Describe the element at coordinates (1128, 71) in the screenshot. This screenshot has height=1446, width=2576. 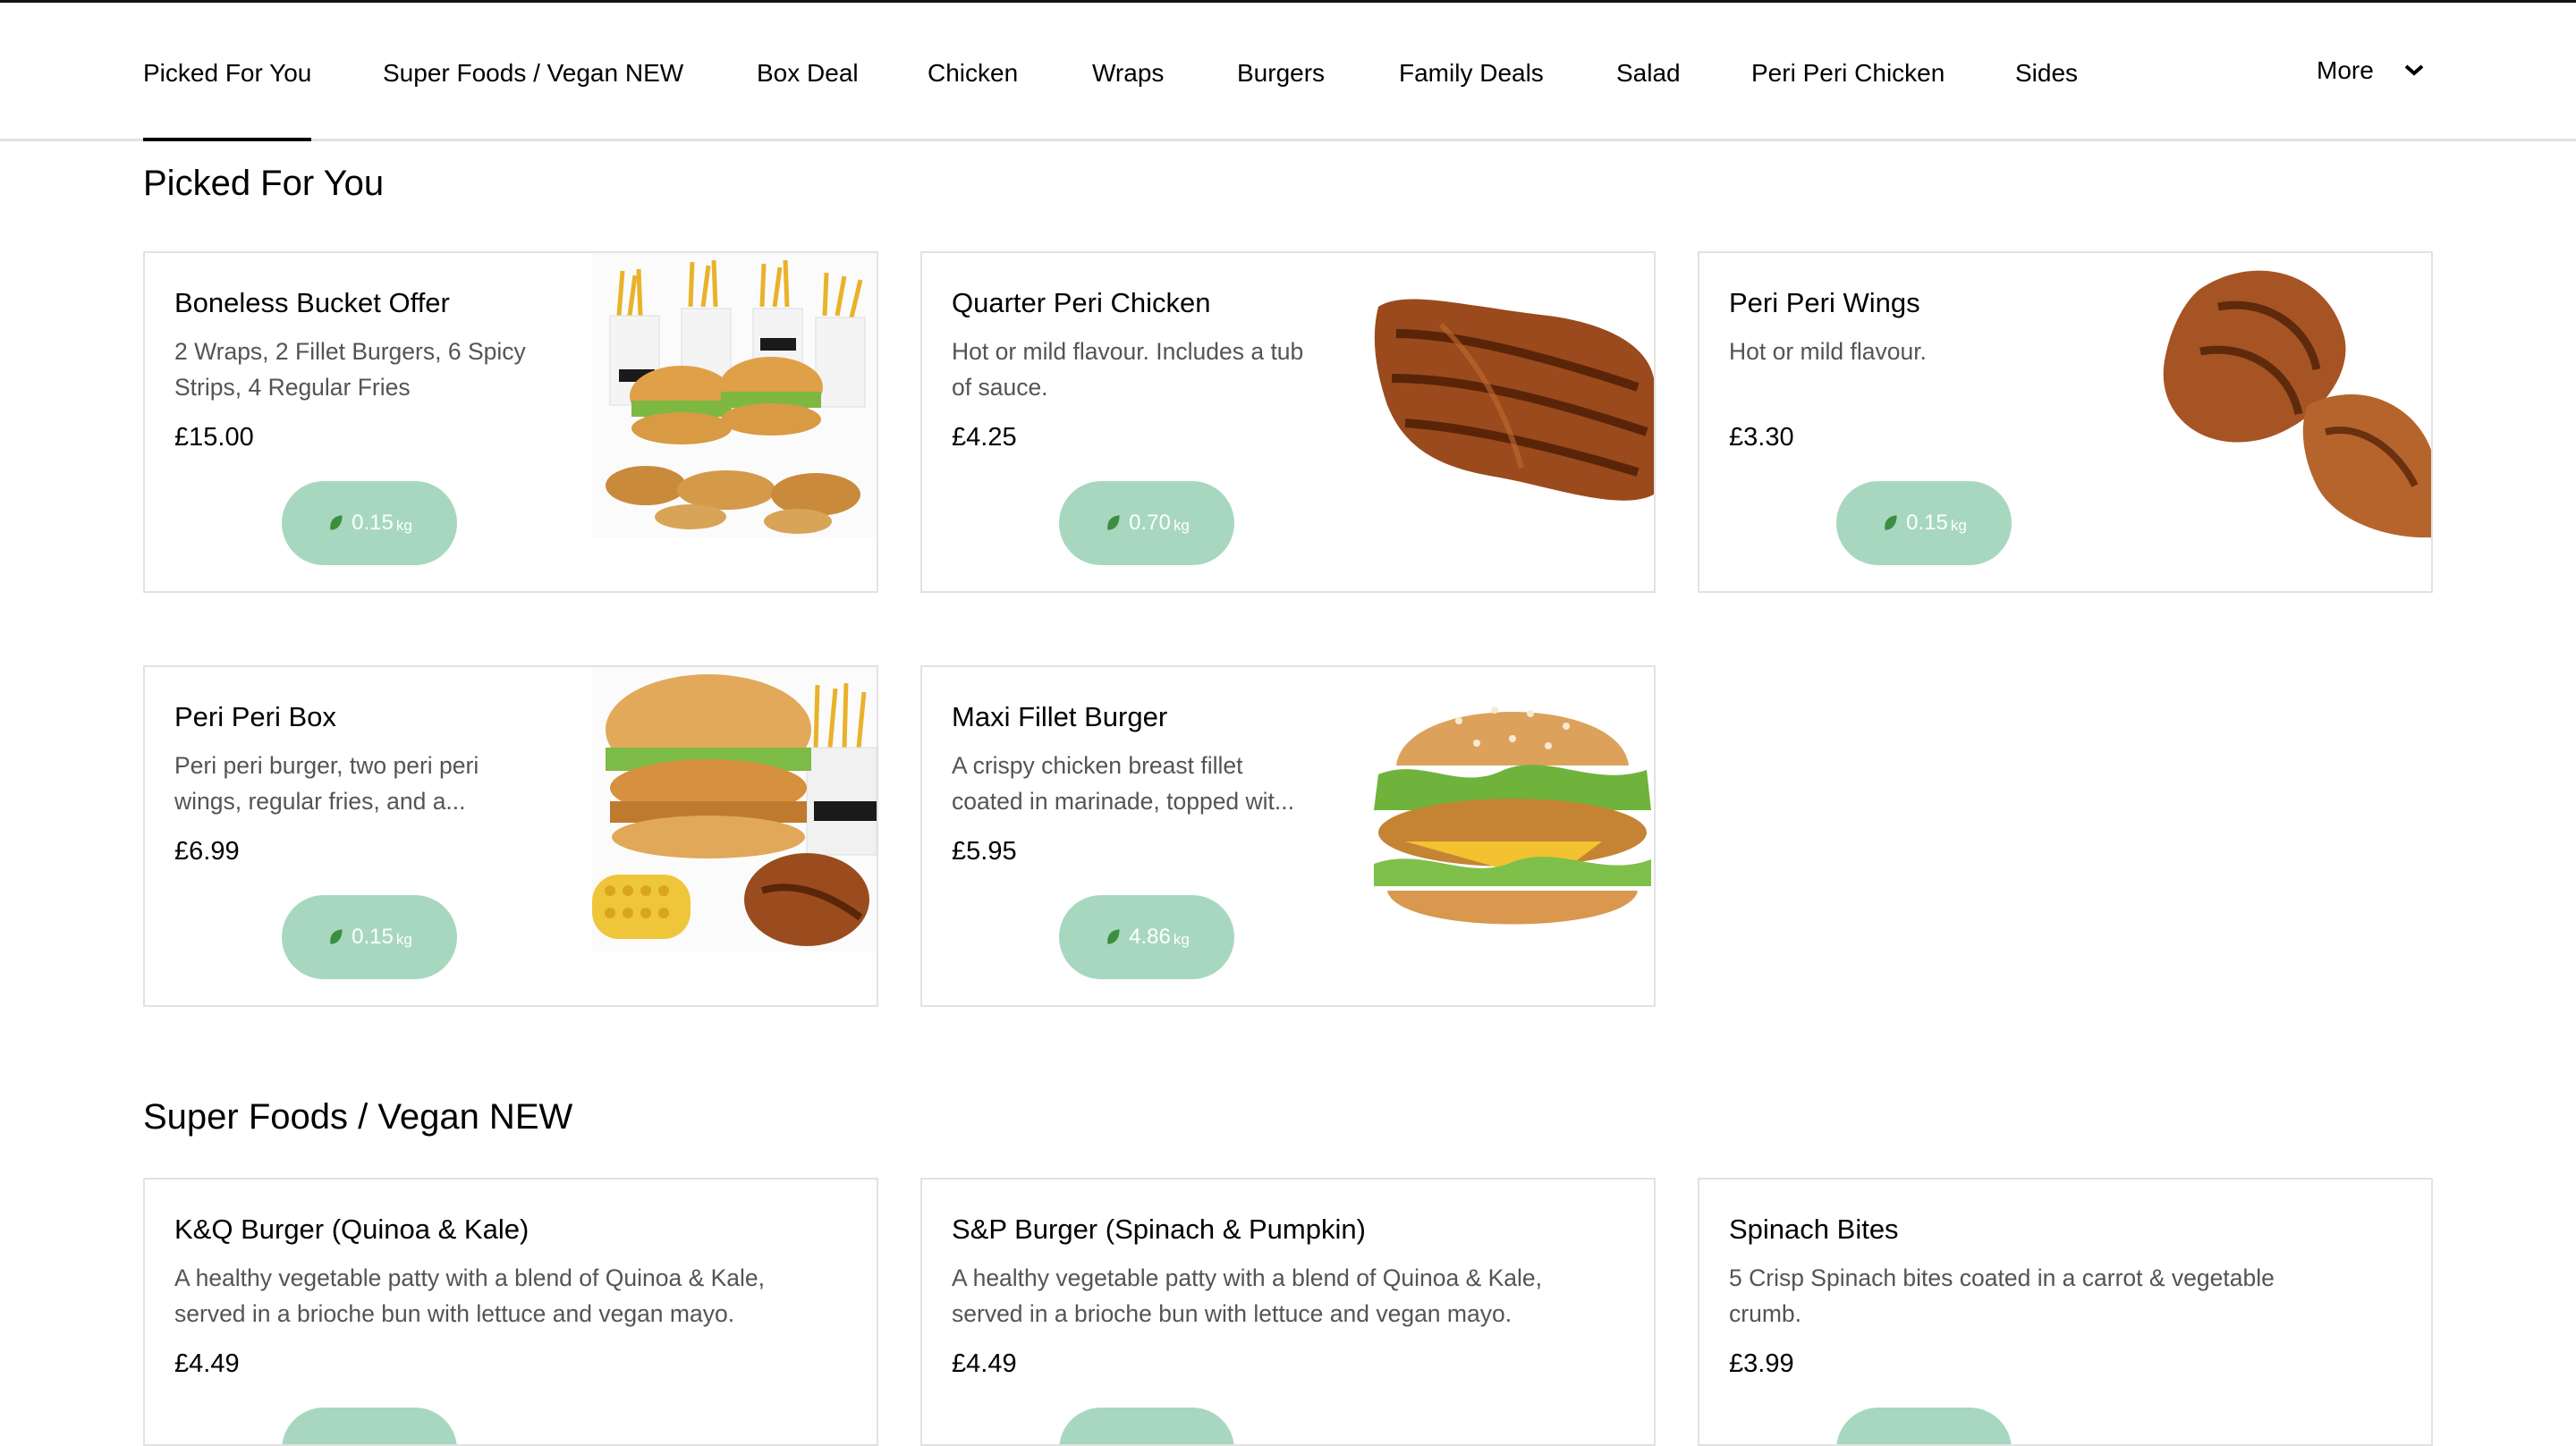
I see `tab-wraps: Wraps` at that location.